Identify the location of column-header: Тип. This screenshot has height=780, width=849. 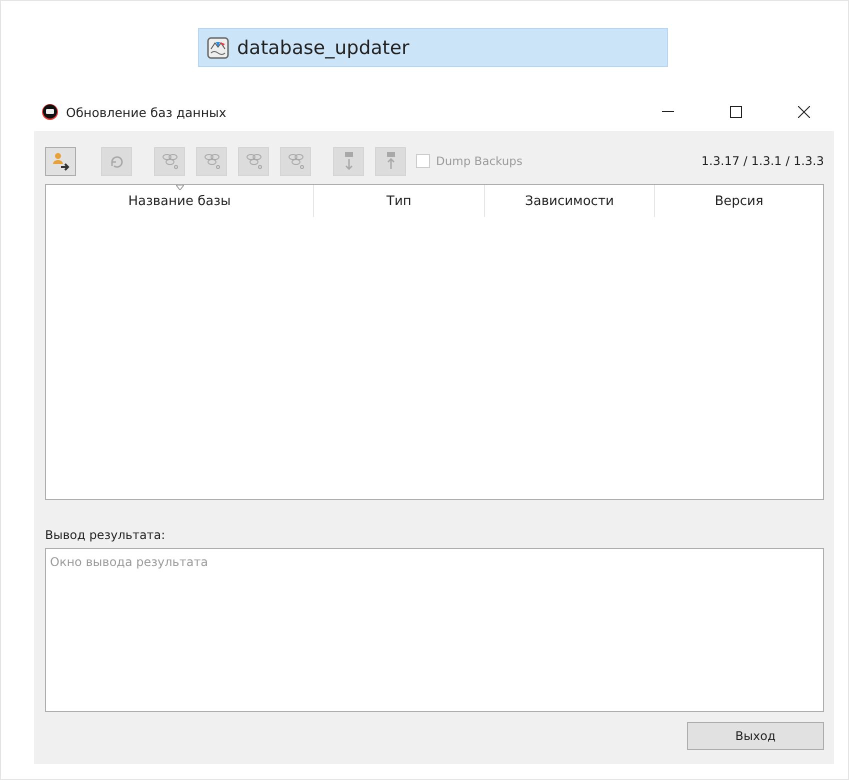
(399, 201).